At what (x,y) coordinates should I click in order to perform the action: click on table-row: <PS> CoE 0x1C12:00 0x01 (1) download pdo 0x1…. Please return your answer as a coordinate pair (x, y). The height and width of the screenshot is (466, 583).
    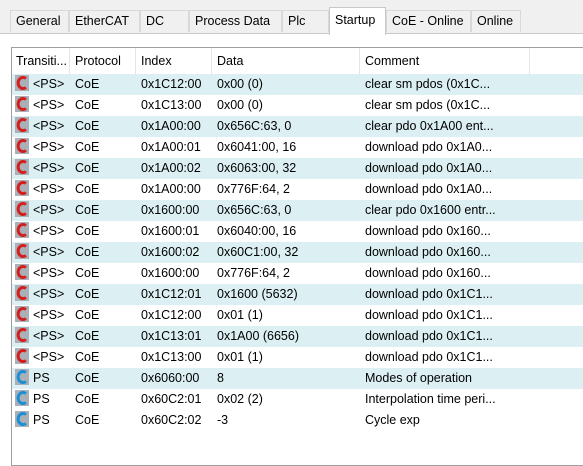
    Looking at the image, I should click on (297, 315).